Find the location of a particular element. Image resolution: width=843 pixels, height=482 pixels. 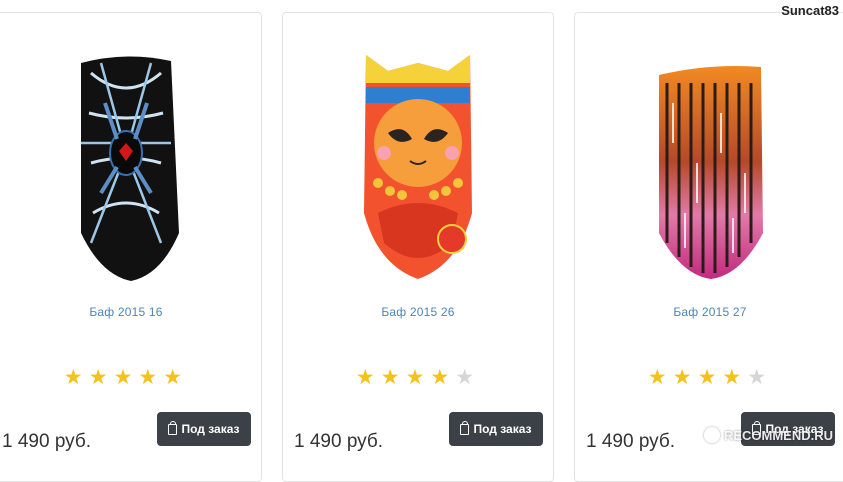

feather-mask-image is located at coordinates (711, 172).